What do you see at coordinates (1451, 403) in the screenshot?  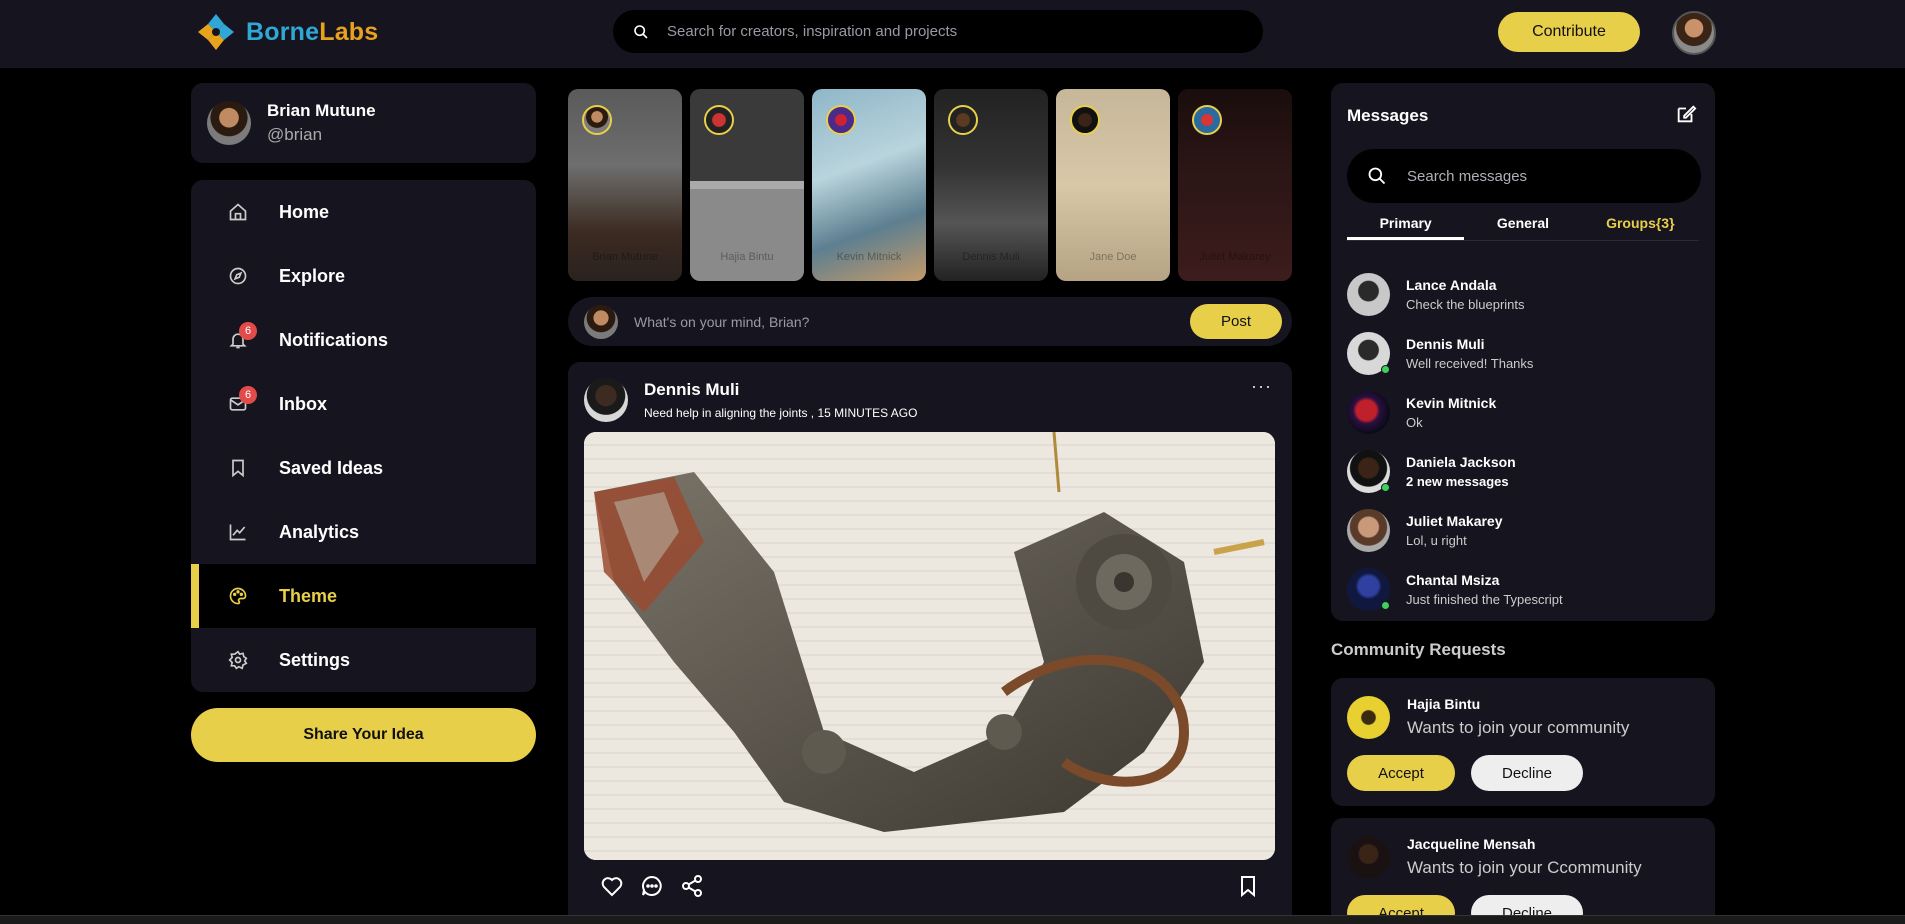 I see `message-sender: Kevin Mitnick` at bounding box center [1451, 403].